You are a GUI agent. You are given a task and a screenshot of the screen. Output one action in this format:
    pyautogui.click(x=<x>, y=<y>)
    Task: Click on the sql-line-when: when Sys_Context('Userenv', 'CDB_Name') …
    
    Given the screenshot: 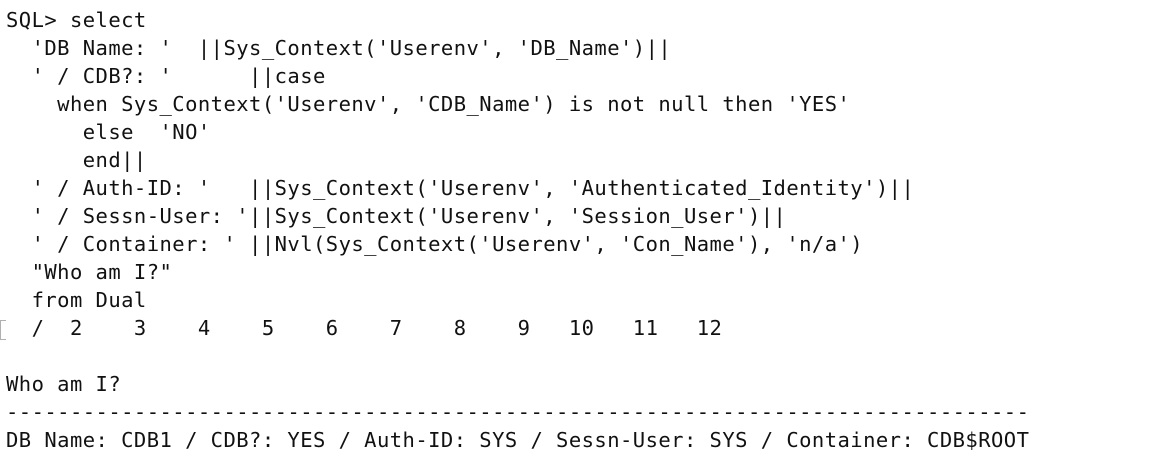 What is the action you would take?
    pyautogui.click(x=428, y=104)
    